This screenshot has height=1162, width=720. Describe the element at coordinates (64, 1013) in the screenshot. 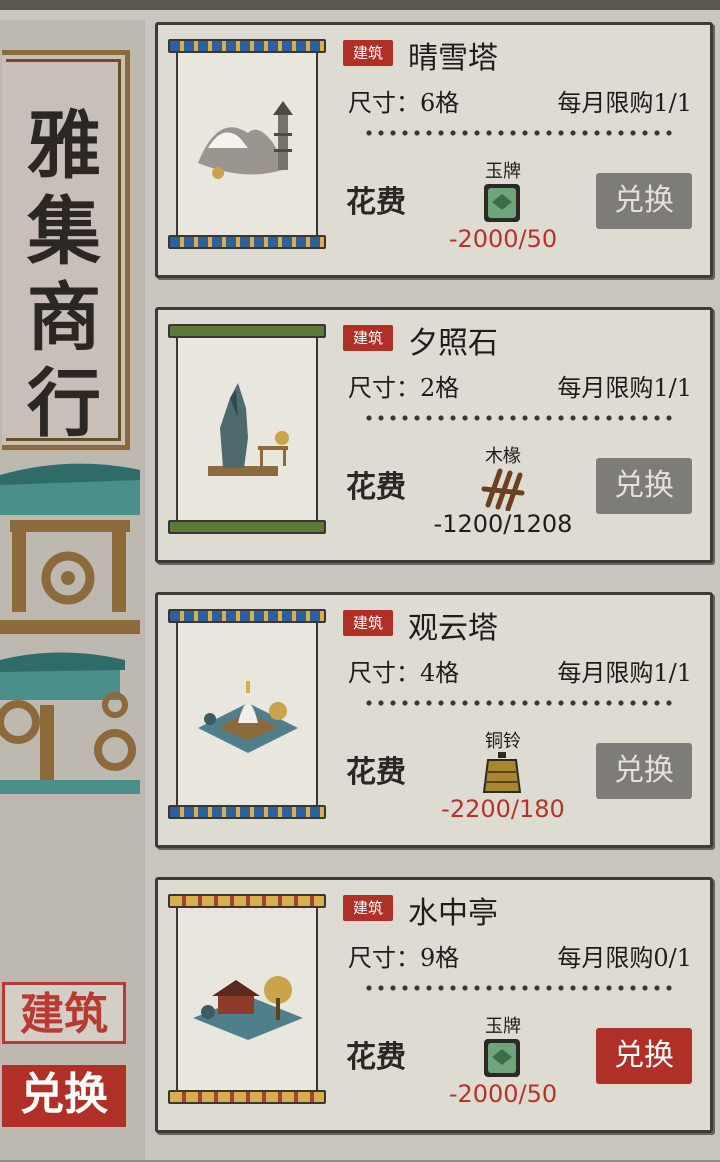

I see `tab-build: 建筑` at that location.